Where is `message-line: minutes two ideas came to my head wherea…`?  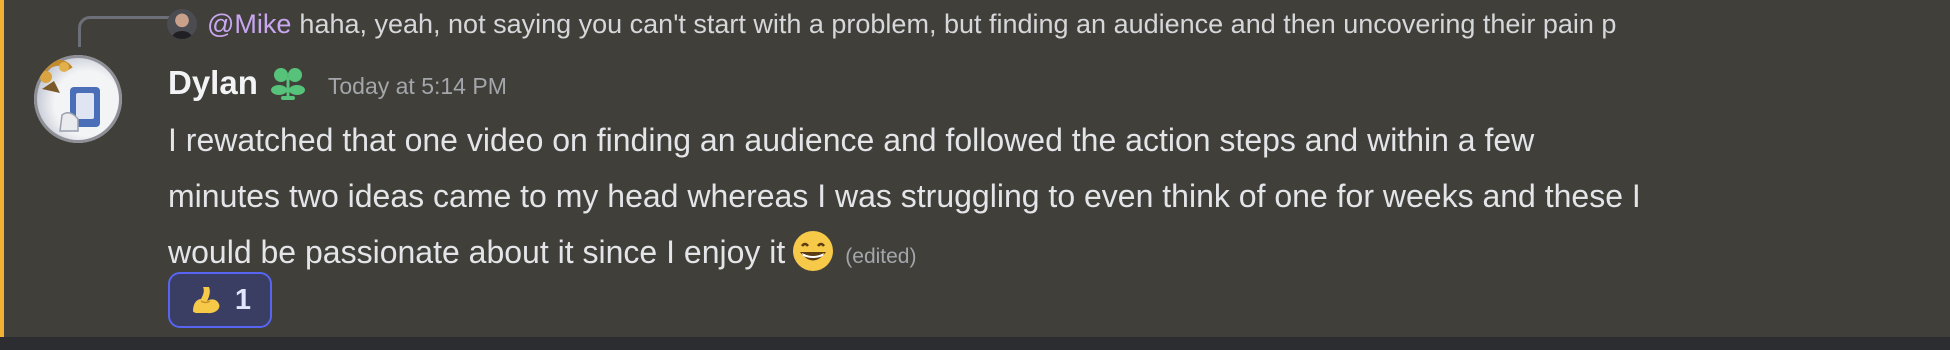 message-line: minutes two ideas came to my head wherea… is located at coordinates (904, 196).